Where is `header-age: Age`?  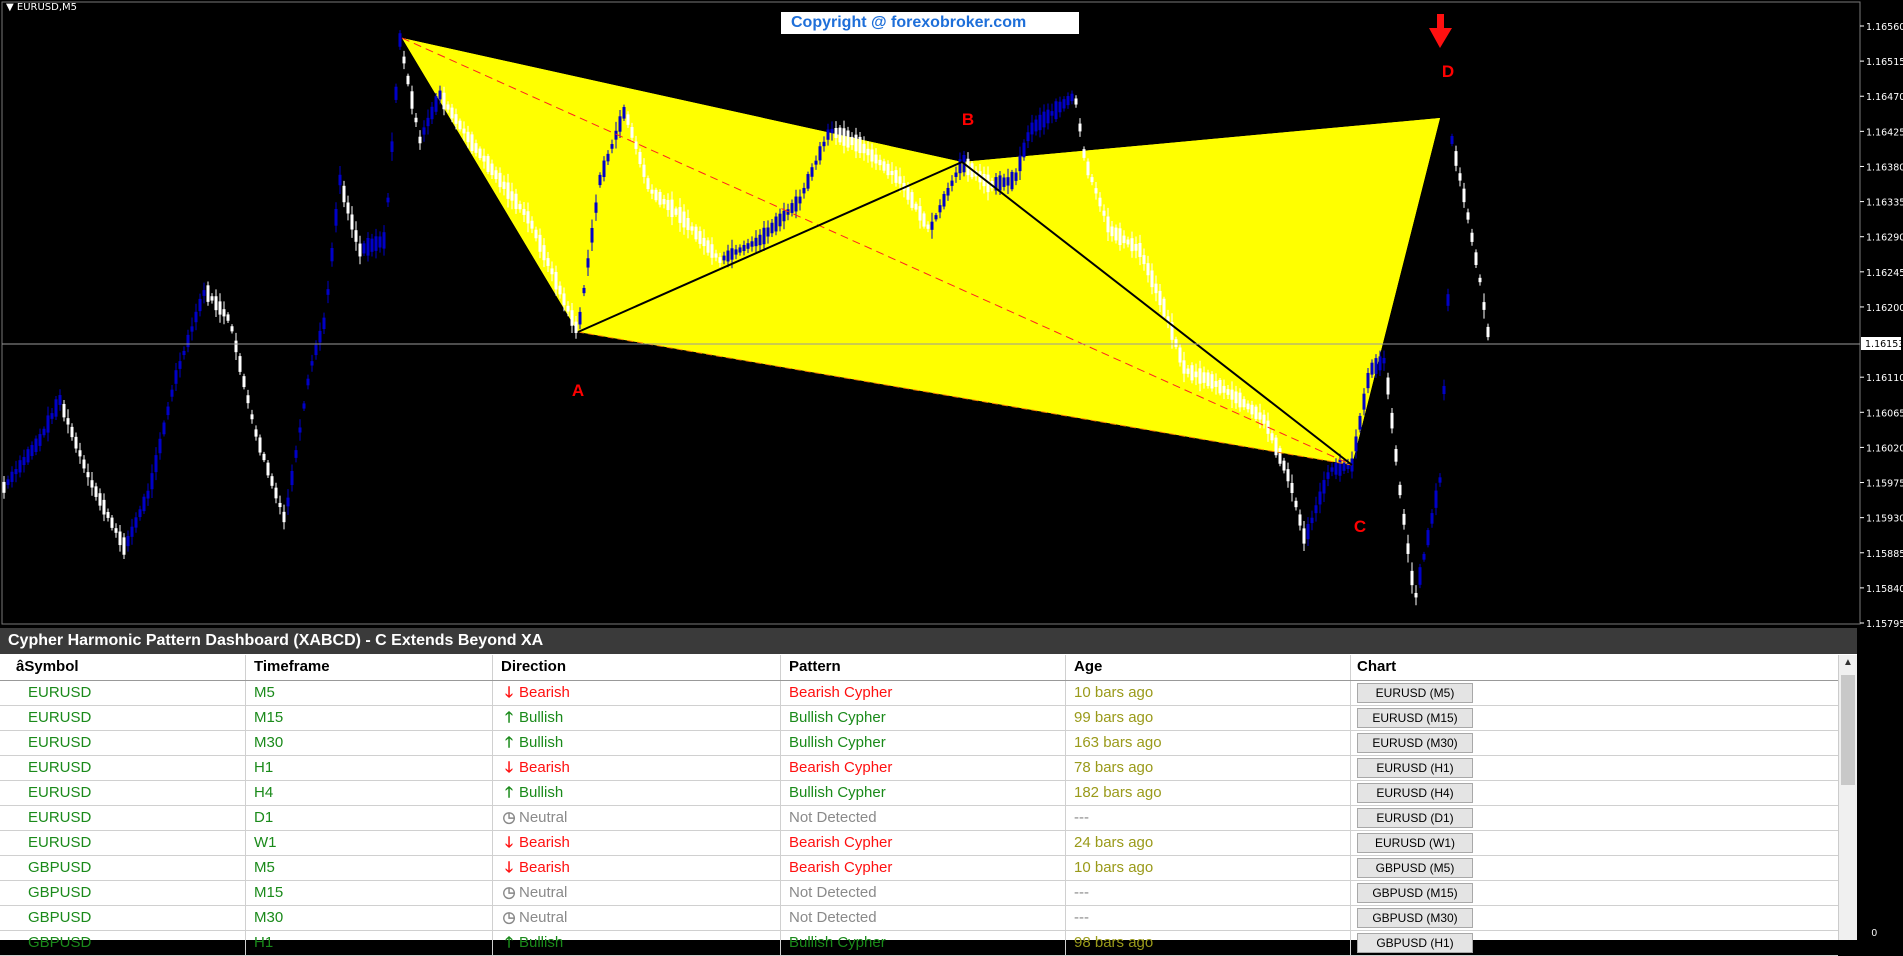
header-age: Age is located at coordinates (1207, 667).